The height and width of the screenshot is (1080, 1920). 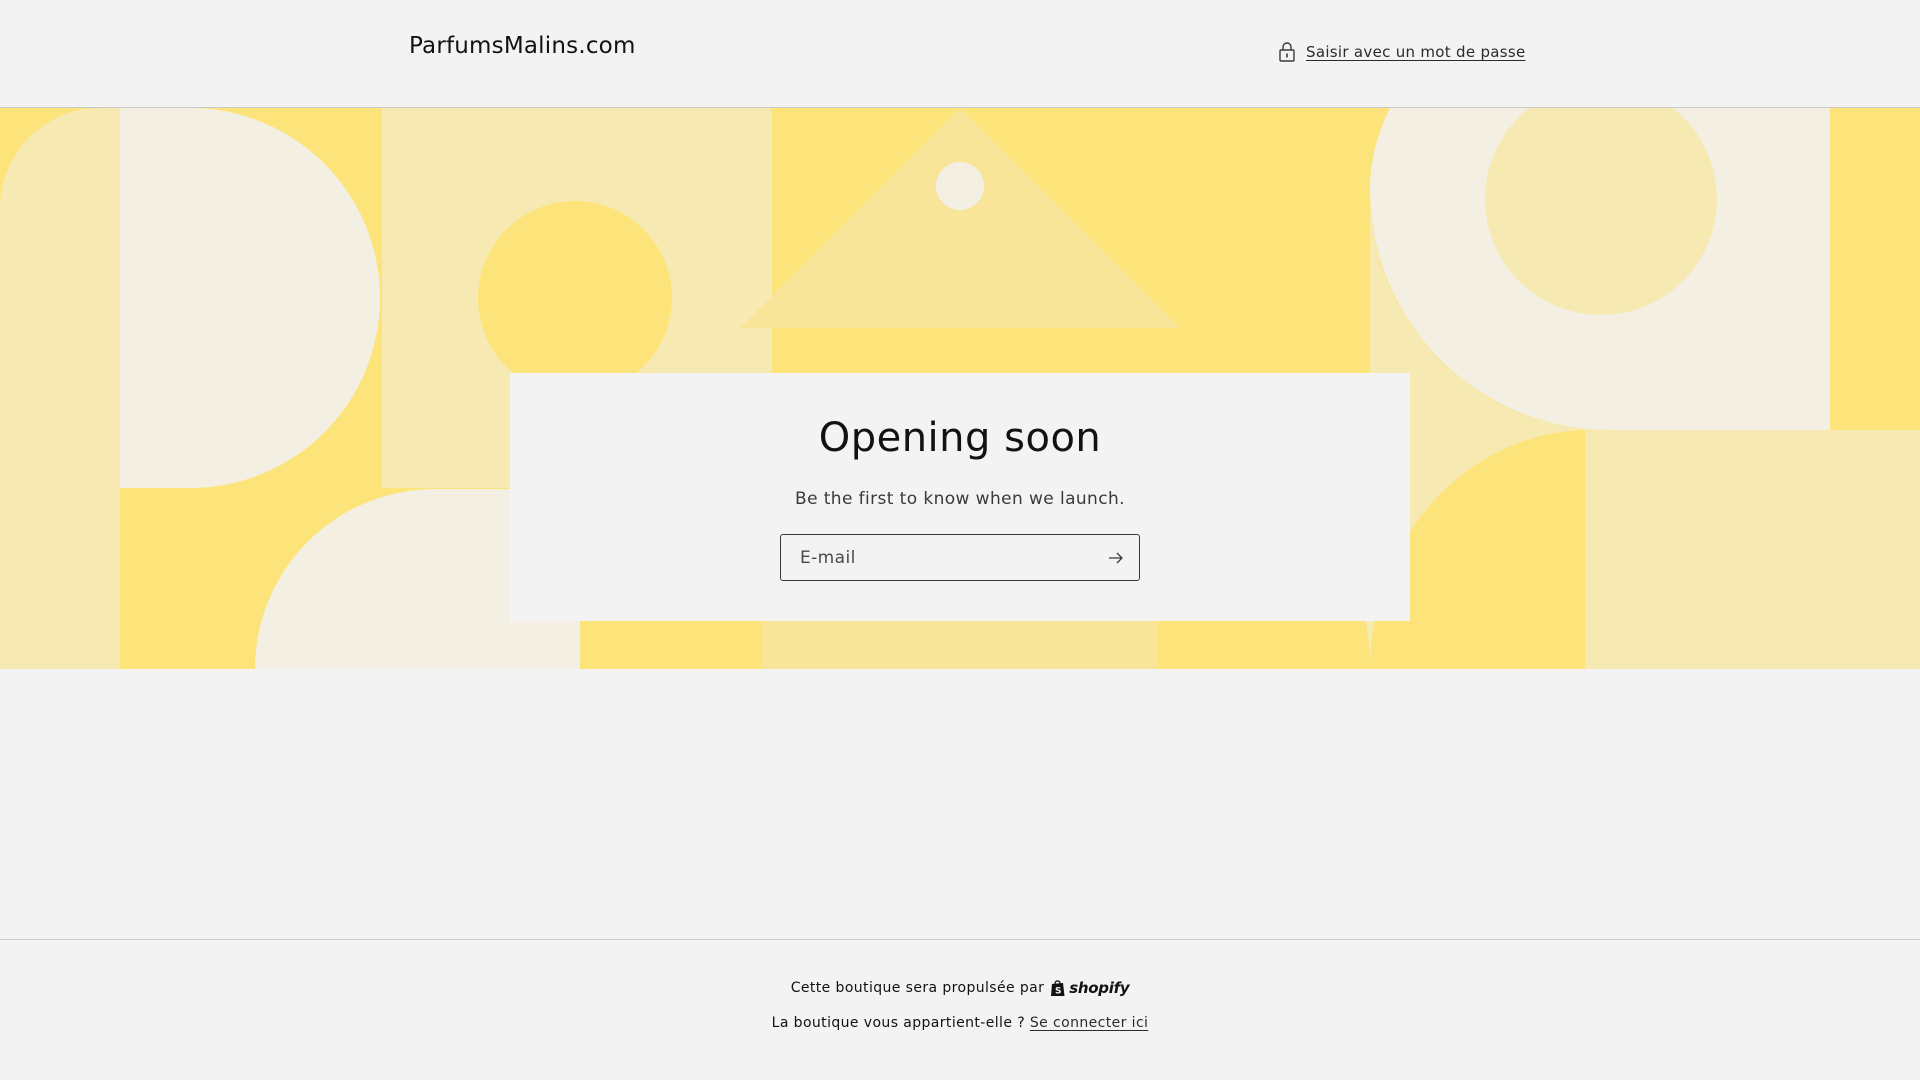 I want to click on owner-question: La boutique vous appartient-elle ?, so click(x=898, y=1023).